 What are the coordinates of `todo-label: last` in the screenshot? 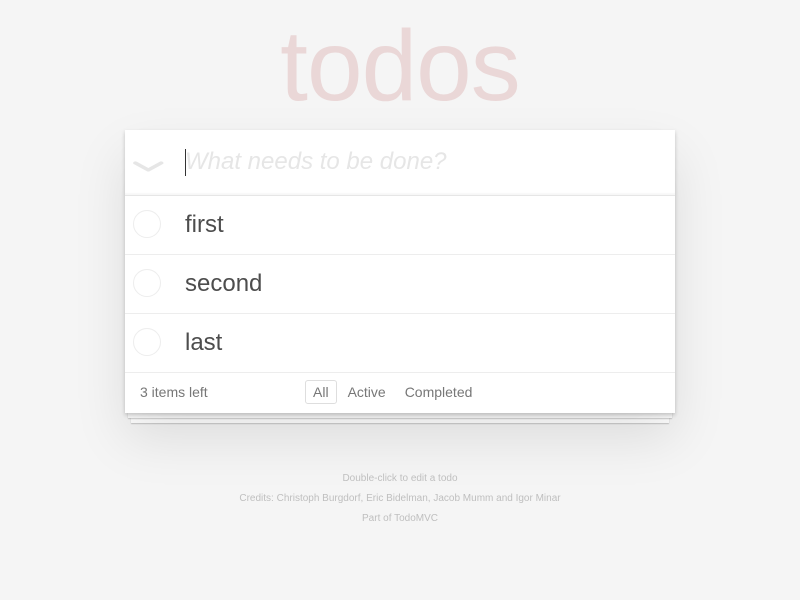 It's located at (203, 343).